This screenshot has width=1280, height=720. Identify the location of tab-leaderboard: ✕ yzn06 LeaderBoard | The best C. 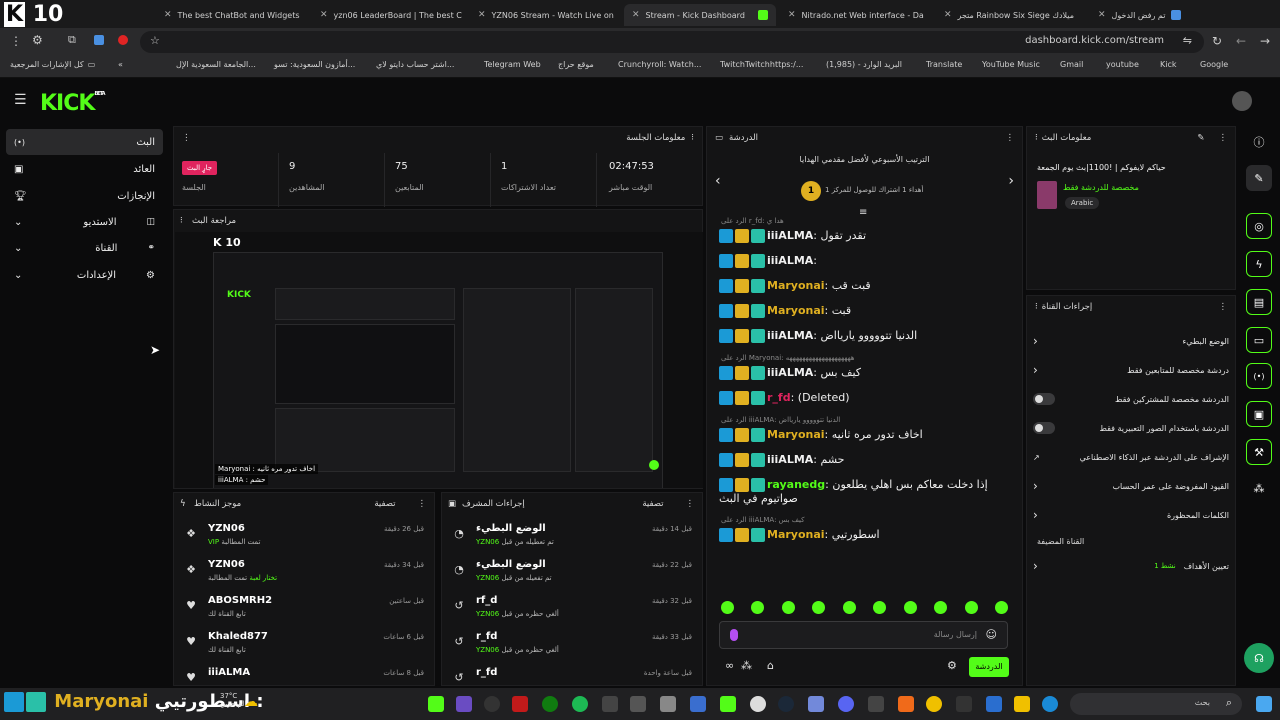
(387, 15).